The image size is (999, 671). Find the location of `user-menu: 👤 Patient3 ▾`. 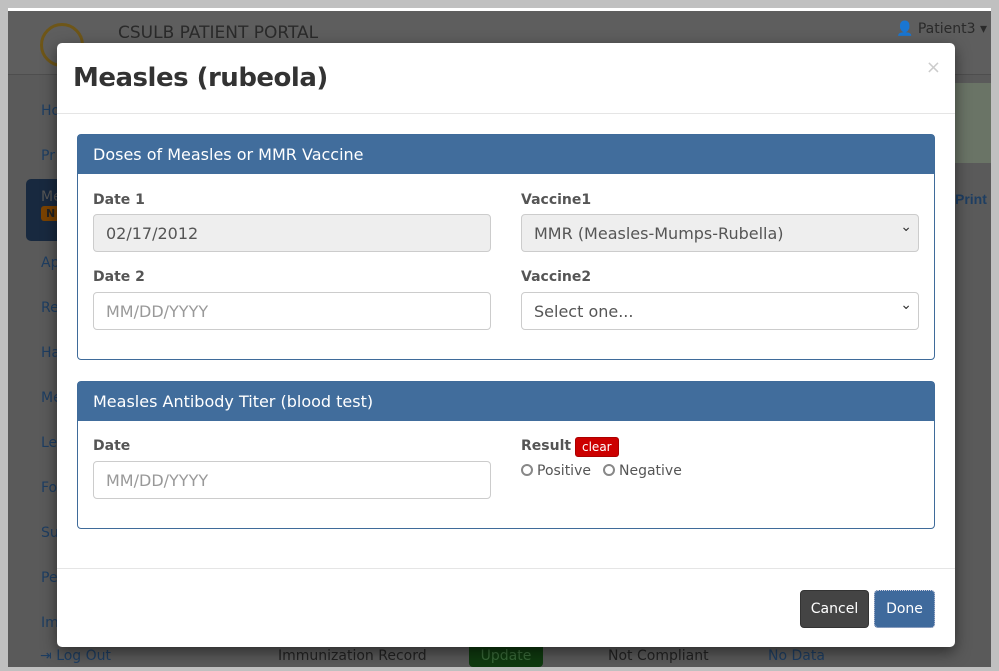

user-menu: 👤 Patient3 ▾ is located at coordinates (941, 29).